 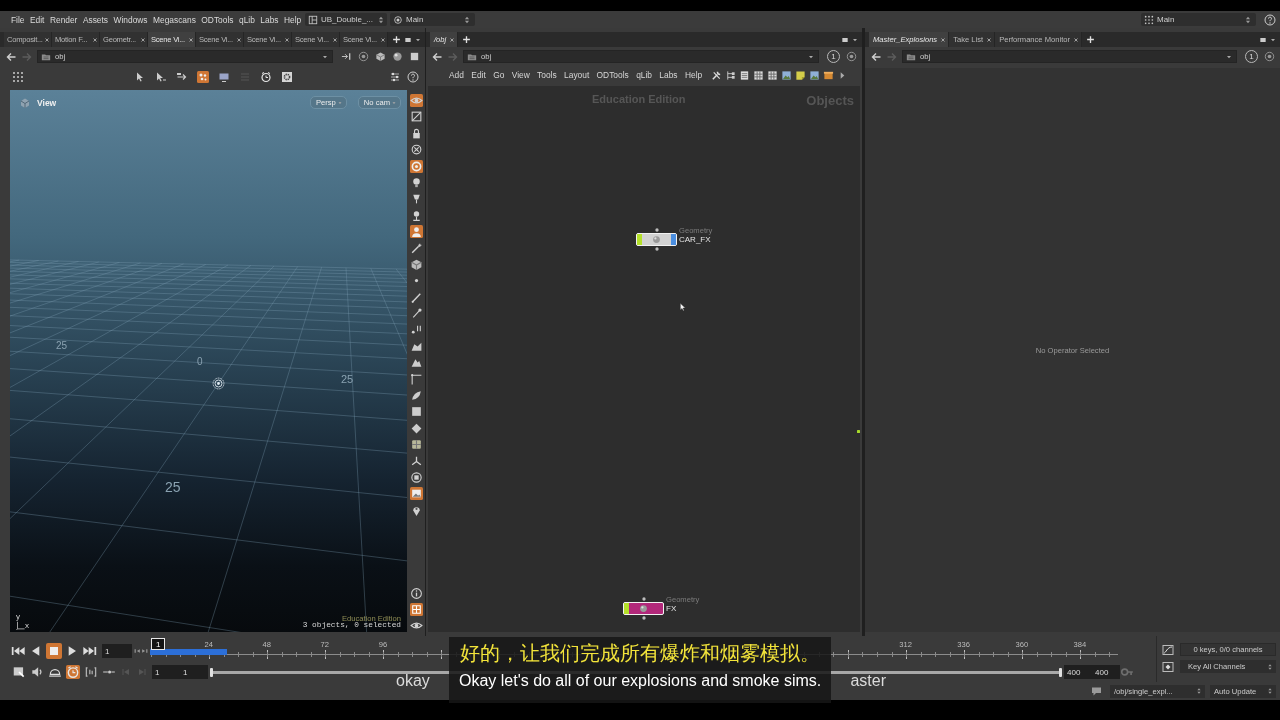 What do you see at coordinates (47, 102) in the screenshot?
I see `viewport-title: View` at bounding box center [47, 102].